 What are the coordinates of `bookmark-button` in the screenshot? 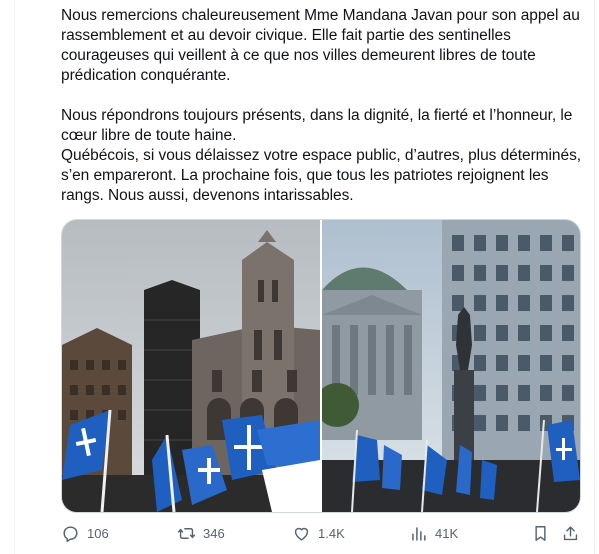 It's located at (540, 533).